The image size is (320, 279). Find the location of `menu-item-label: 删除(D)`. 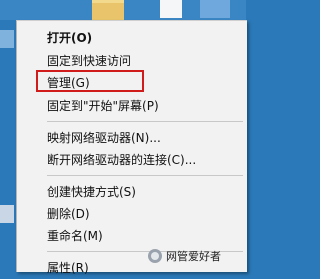

menu-item-label: 删除(D) is located at coordinates (68, 214).